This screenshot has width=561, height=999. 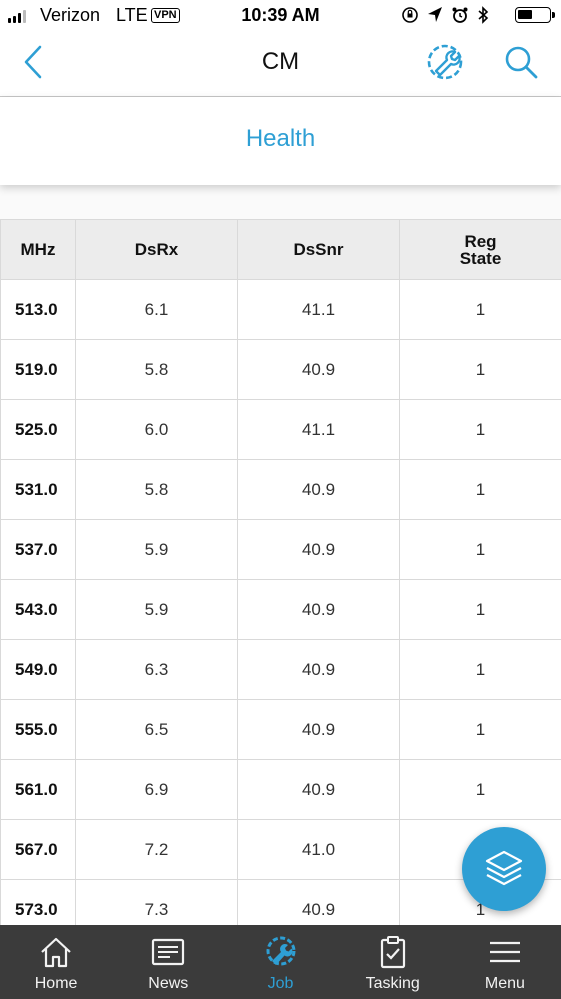 I want to click on column-header-reg-state: Reg State, so click(x=480, y=249).